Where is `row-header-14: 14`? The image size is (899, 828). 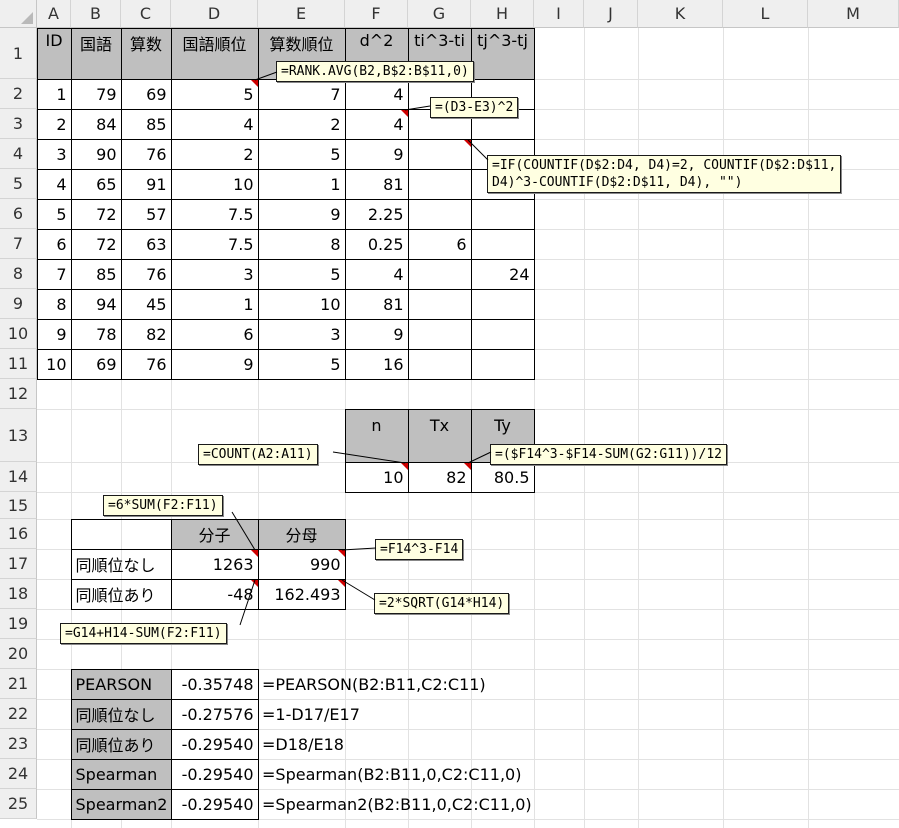
row-header-14: 14 is located at coordinates (18, 477).